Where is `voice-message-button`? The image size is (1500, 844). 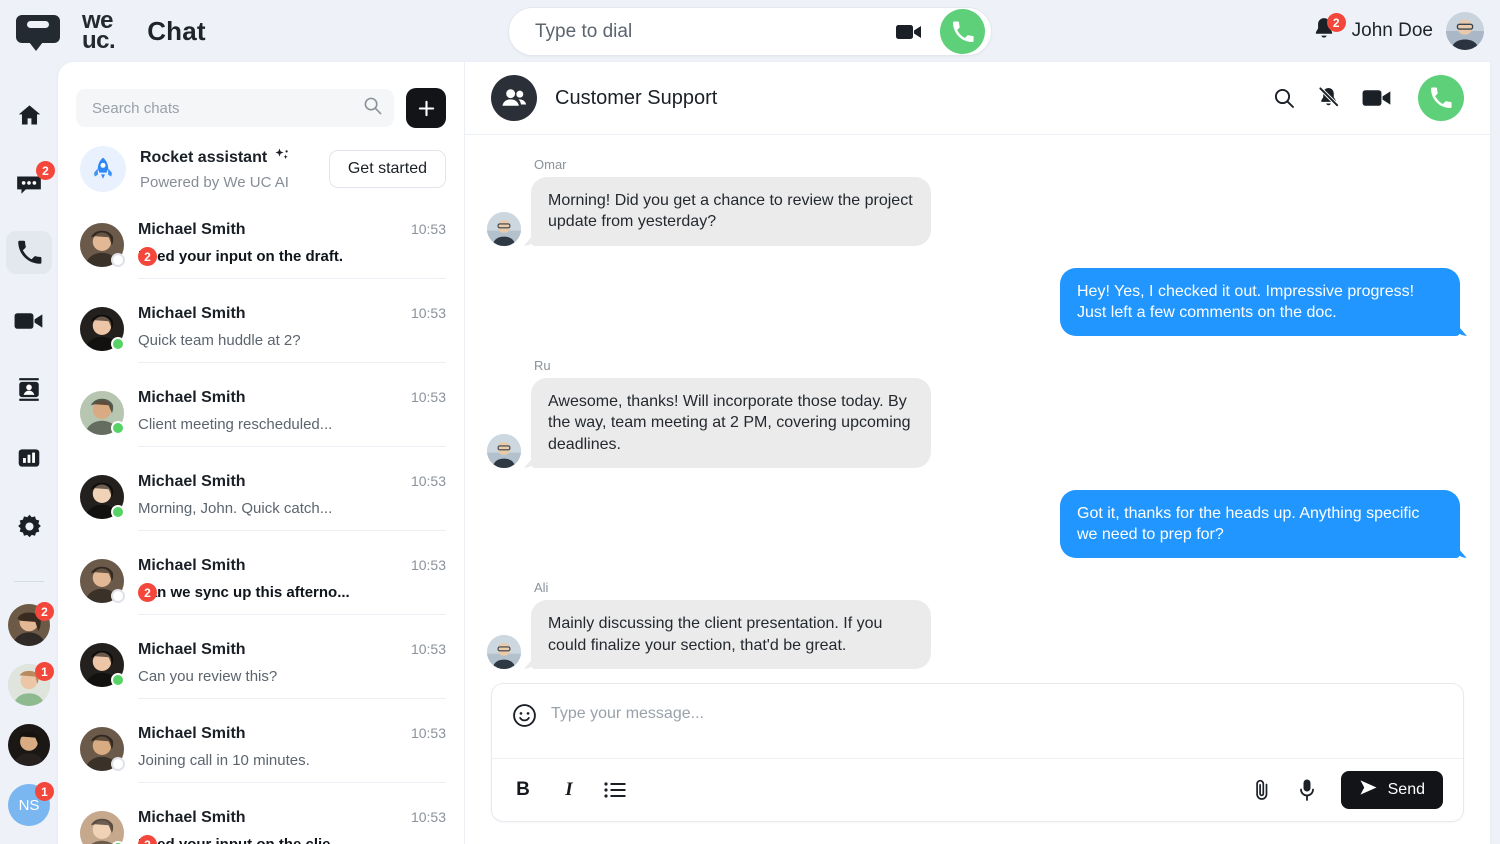
voice-message-button is located at coordinates (1307, 790).